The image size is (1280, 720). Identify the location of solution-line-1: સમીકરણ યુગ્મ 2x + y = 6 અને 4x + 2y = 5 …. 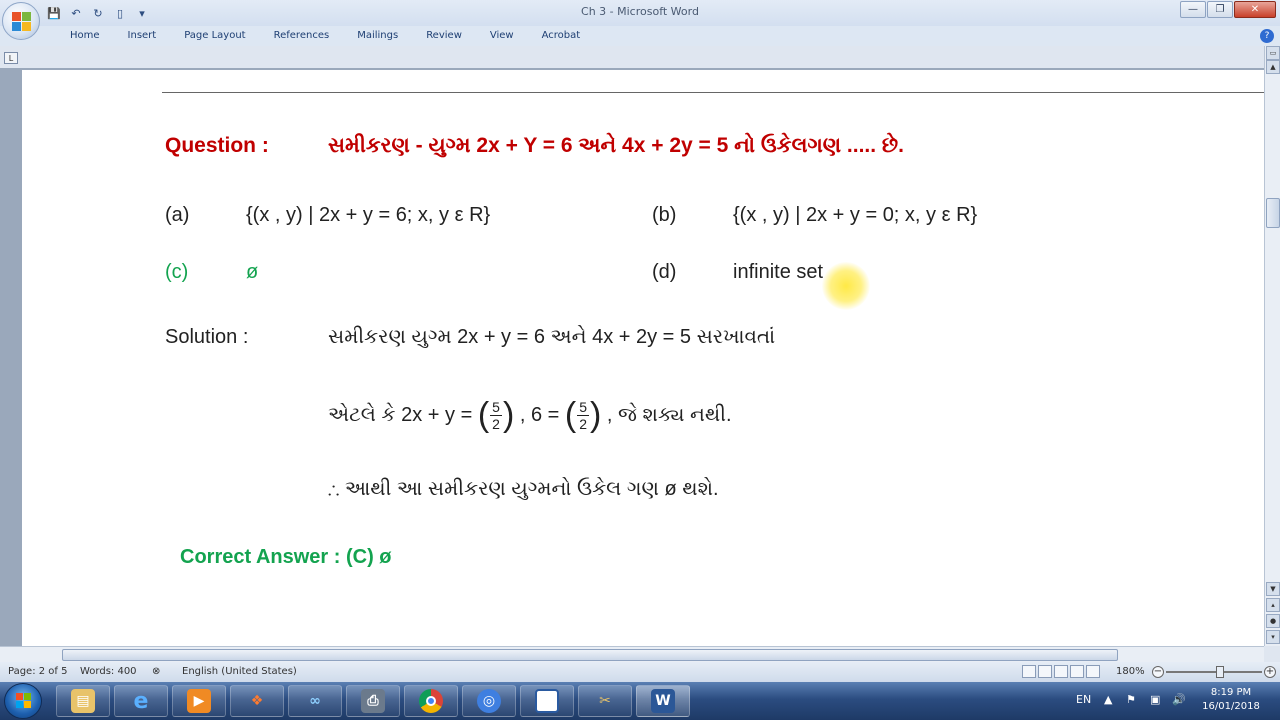
(552, 337).